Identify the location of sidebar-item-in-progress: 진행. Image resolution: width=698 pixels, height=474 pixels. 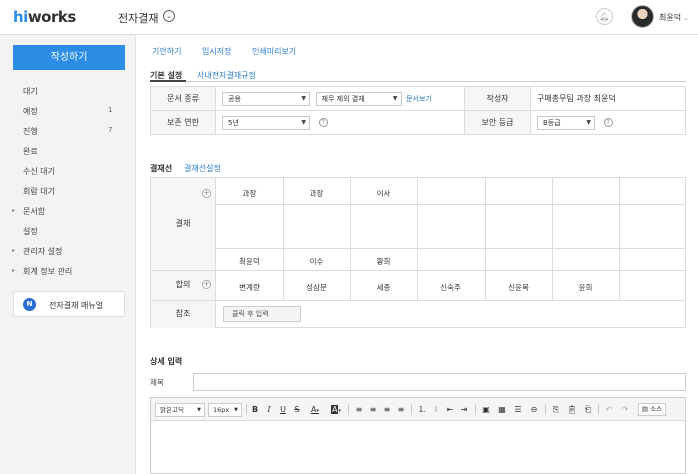
(30, 131).